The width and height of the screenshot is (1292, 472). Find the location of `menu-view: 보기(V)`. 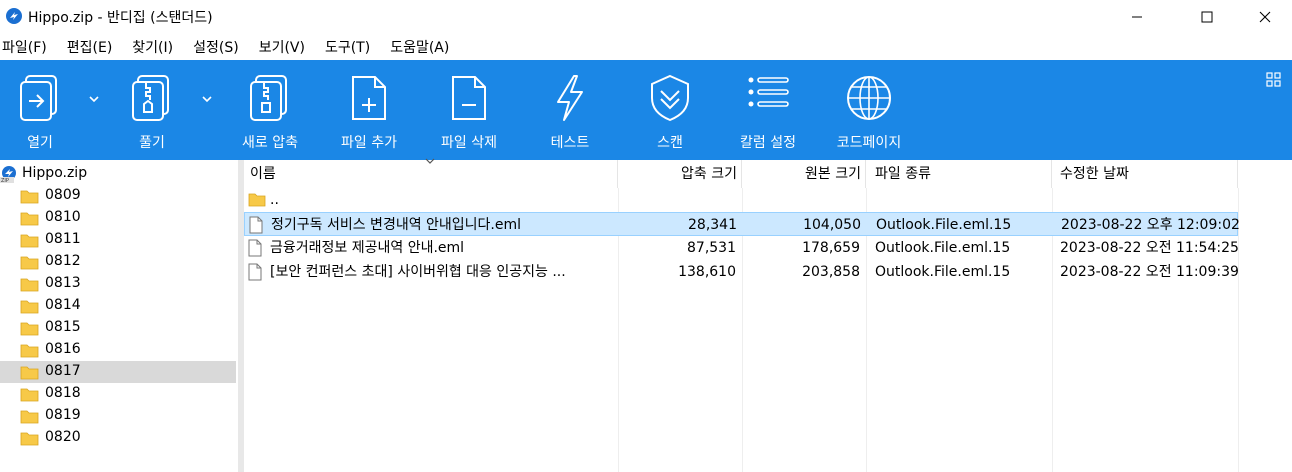

menu-view: 보기(V) is located at coordinates (282, 47).